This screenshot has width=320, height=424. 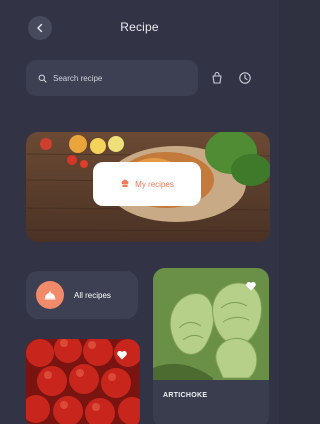 What do you see at coordinates (42, 78) in the screenshot?
I see `search-icon` at bounding box center [42, 78].